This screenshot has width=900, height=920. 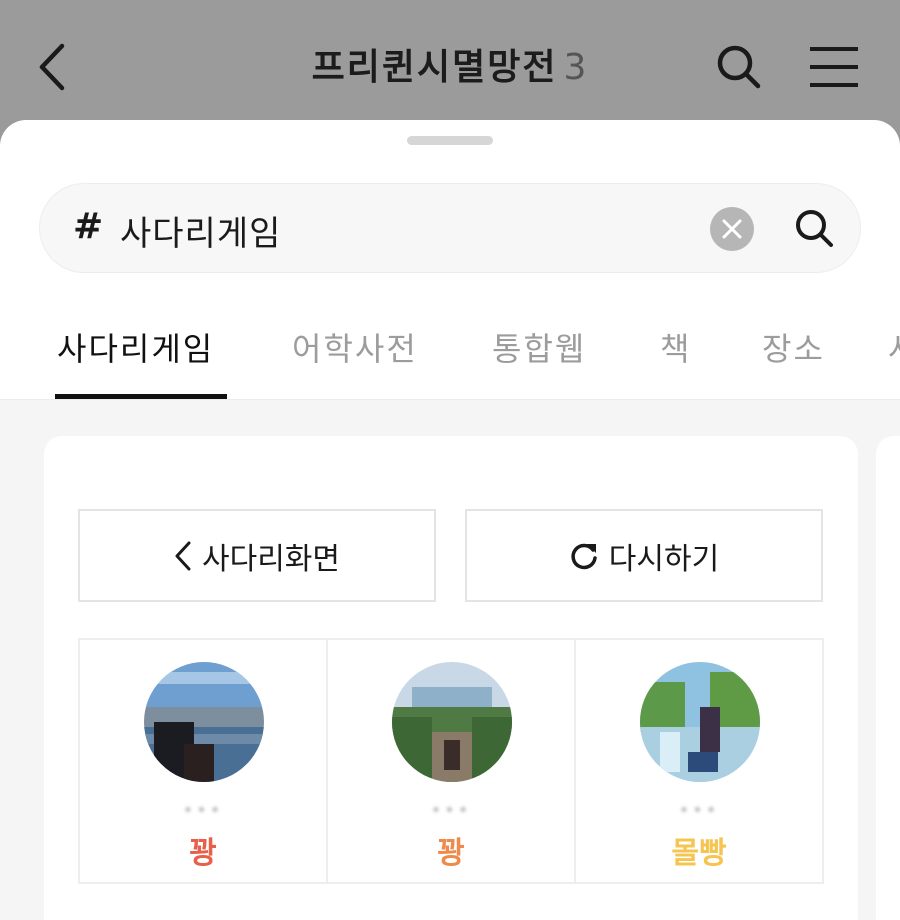 I want to click on hashtag-symbol: #, so click(x=88, y=226).